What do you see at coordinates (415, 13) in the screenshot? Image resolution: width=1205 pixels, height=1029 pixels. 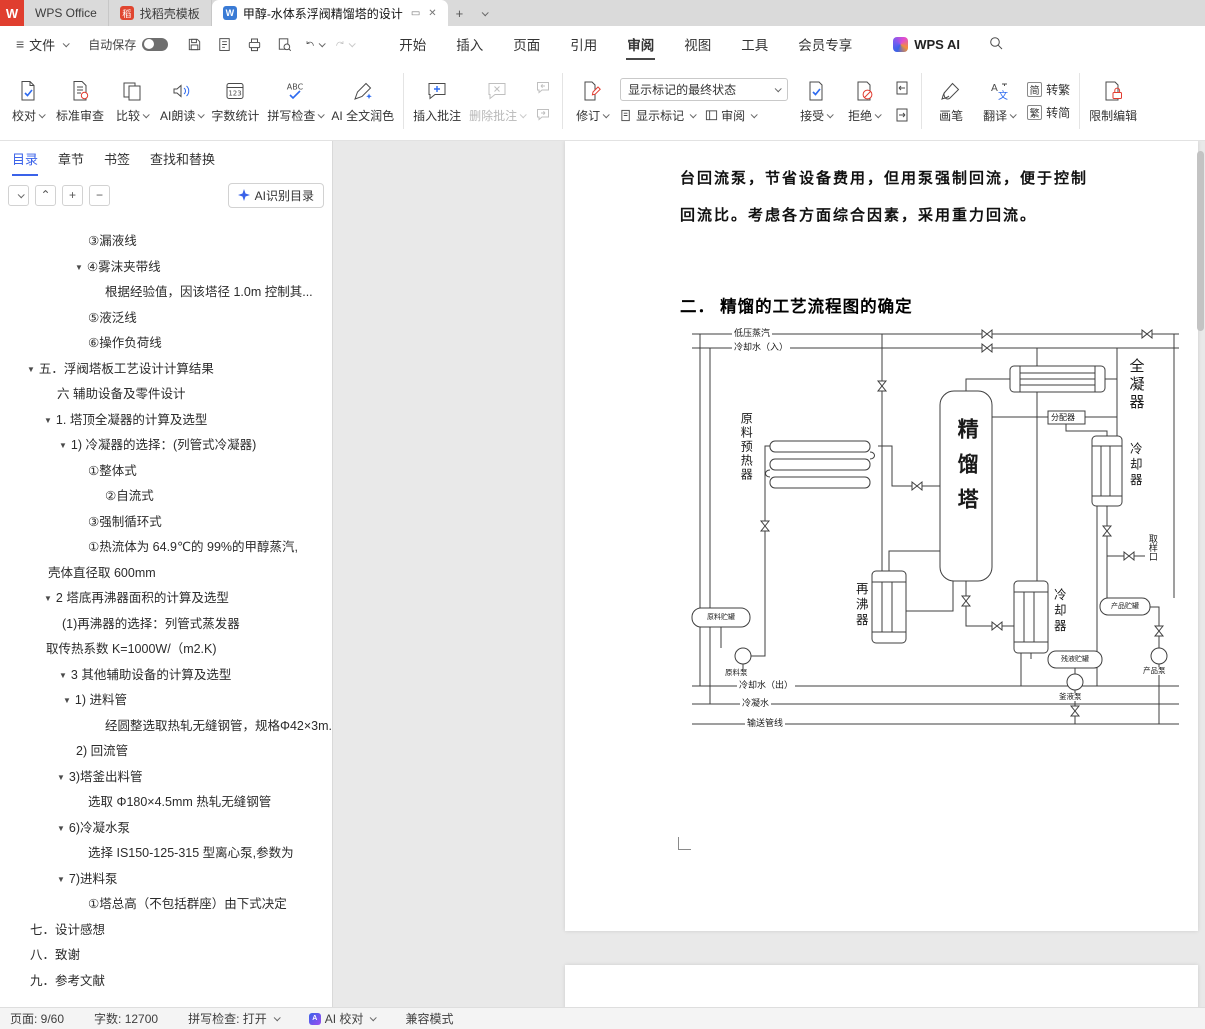 I see `tab-preview-icon: ▭` at bounding box center [415, 13].